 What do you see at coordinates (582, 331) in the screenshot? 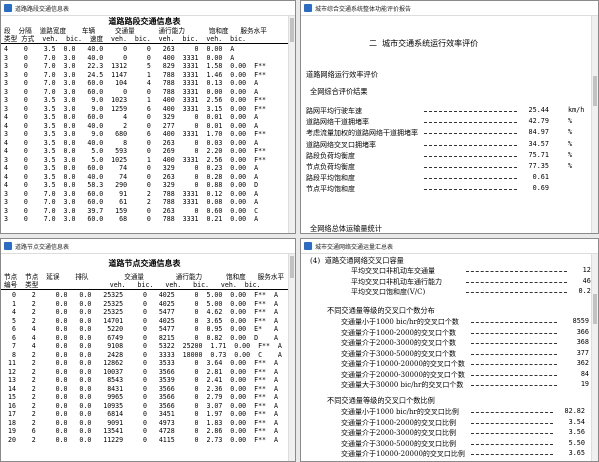
I see `metric-value: 366` at bounding box center [582, 331].